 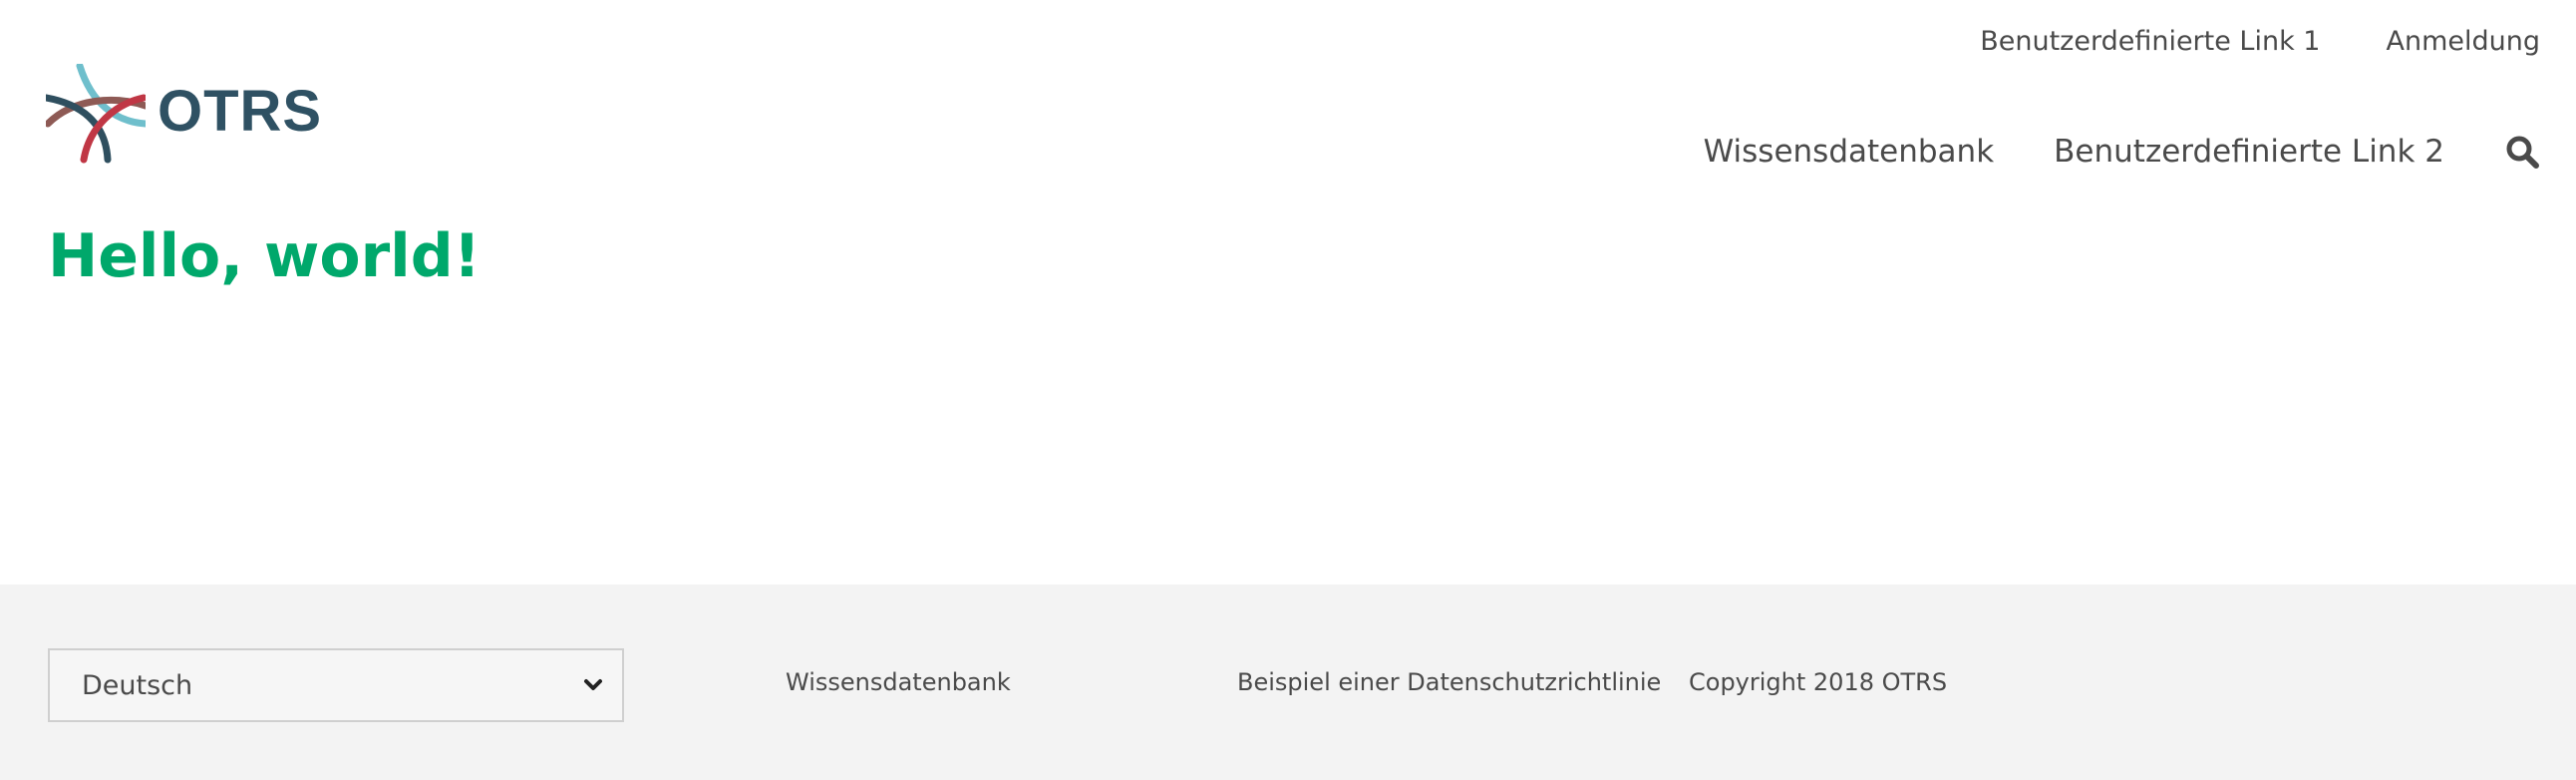 I want to click on language-select: Deutsch, so click(x=336, y=685).